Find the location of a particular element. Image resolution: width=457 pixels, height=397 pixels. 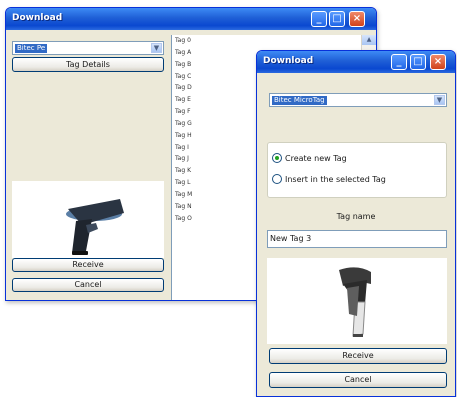

tag-name-field: New Tag 3 is located at coordinates (357, 239).